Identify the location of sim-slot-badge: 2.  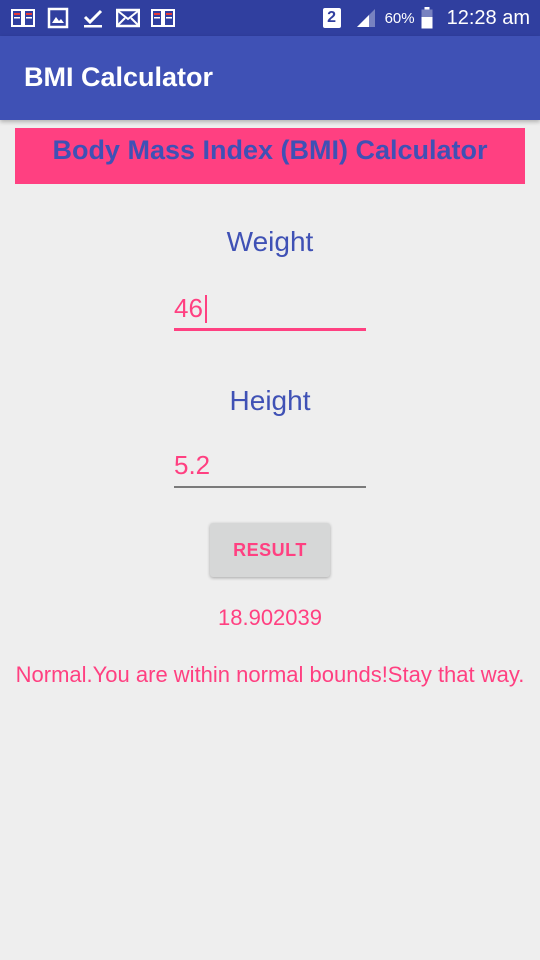
(331, 18).